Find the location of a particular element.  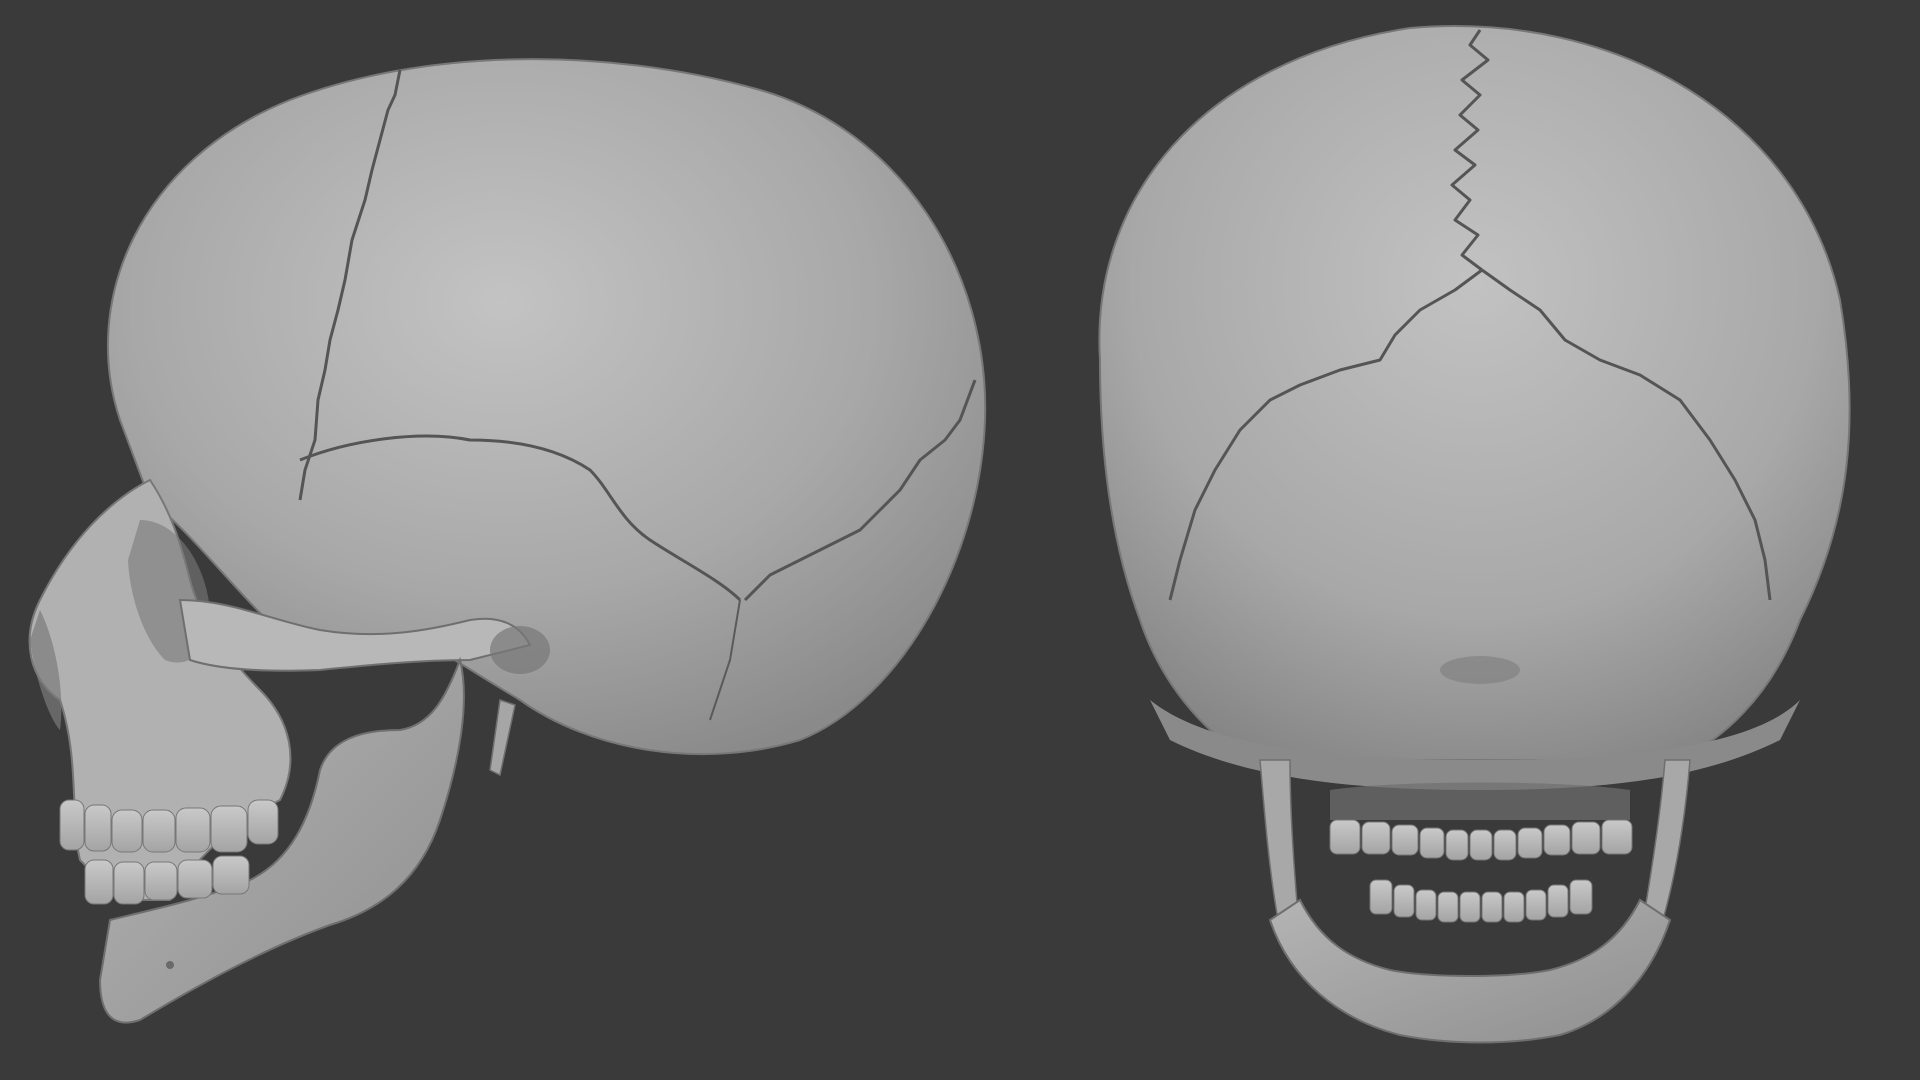

lower-teeth-posterior is located at coordinates (1481, 901).